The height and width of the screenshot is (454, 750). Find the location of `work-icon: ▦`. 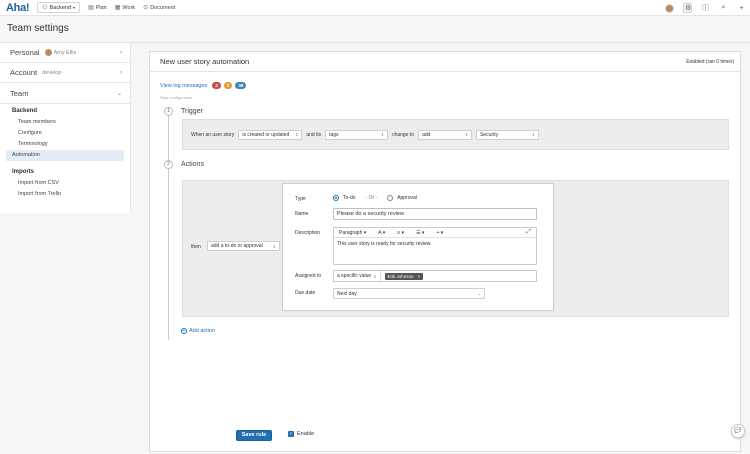

work-icon: ▦ is located at coordinates (117, 8).